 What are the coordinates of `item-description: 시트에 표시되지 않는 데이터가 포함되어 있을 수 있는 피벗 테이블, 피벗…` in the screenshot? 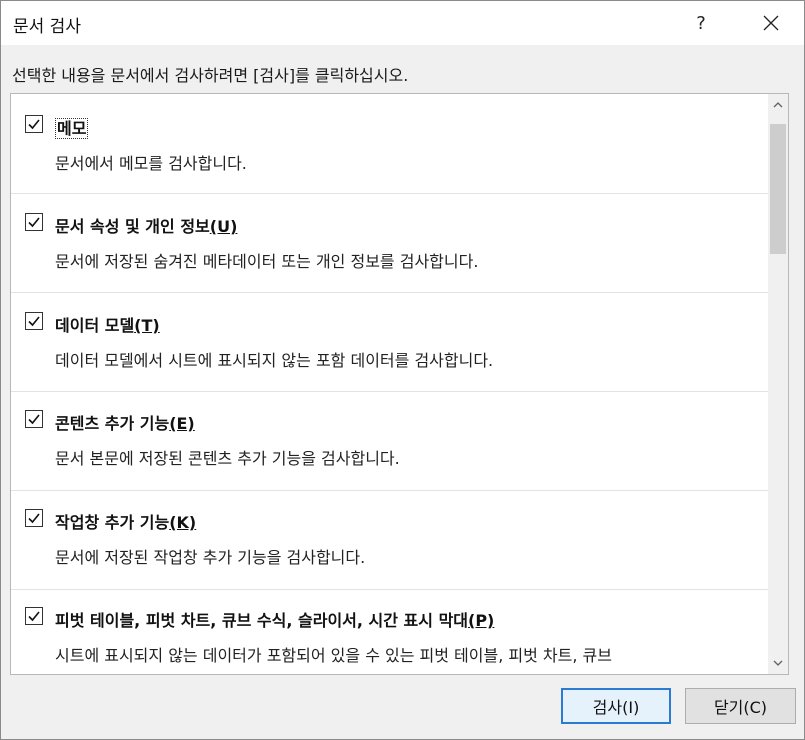 It's located at (333, 655).